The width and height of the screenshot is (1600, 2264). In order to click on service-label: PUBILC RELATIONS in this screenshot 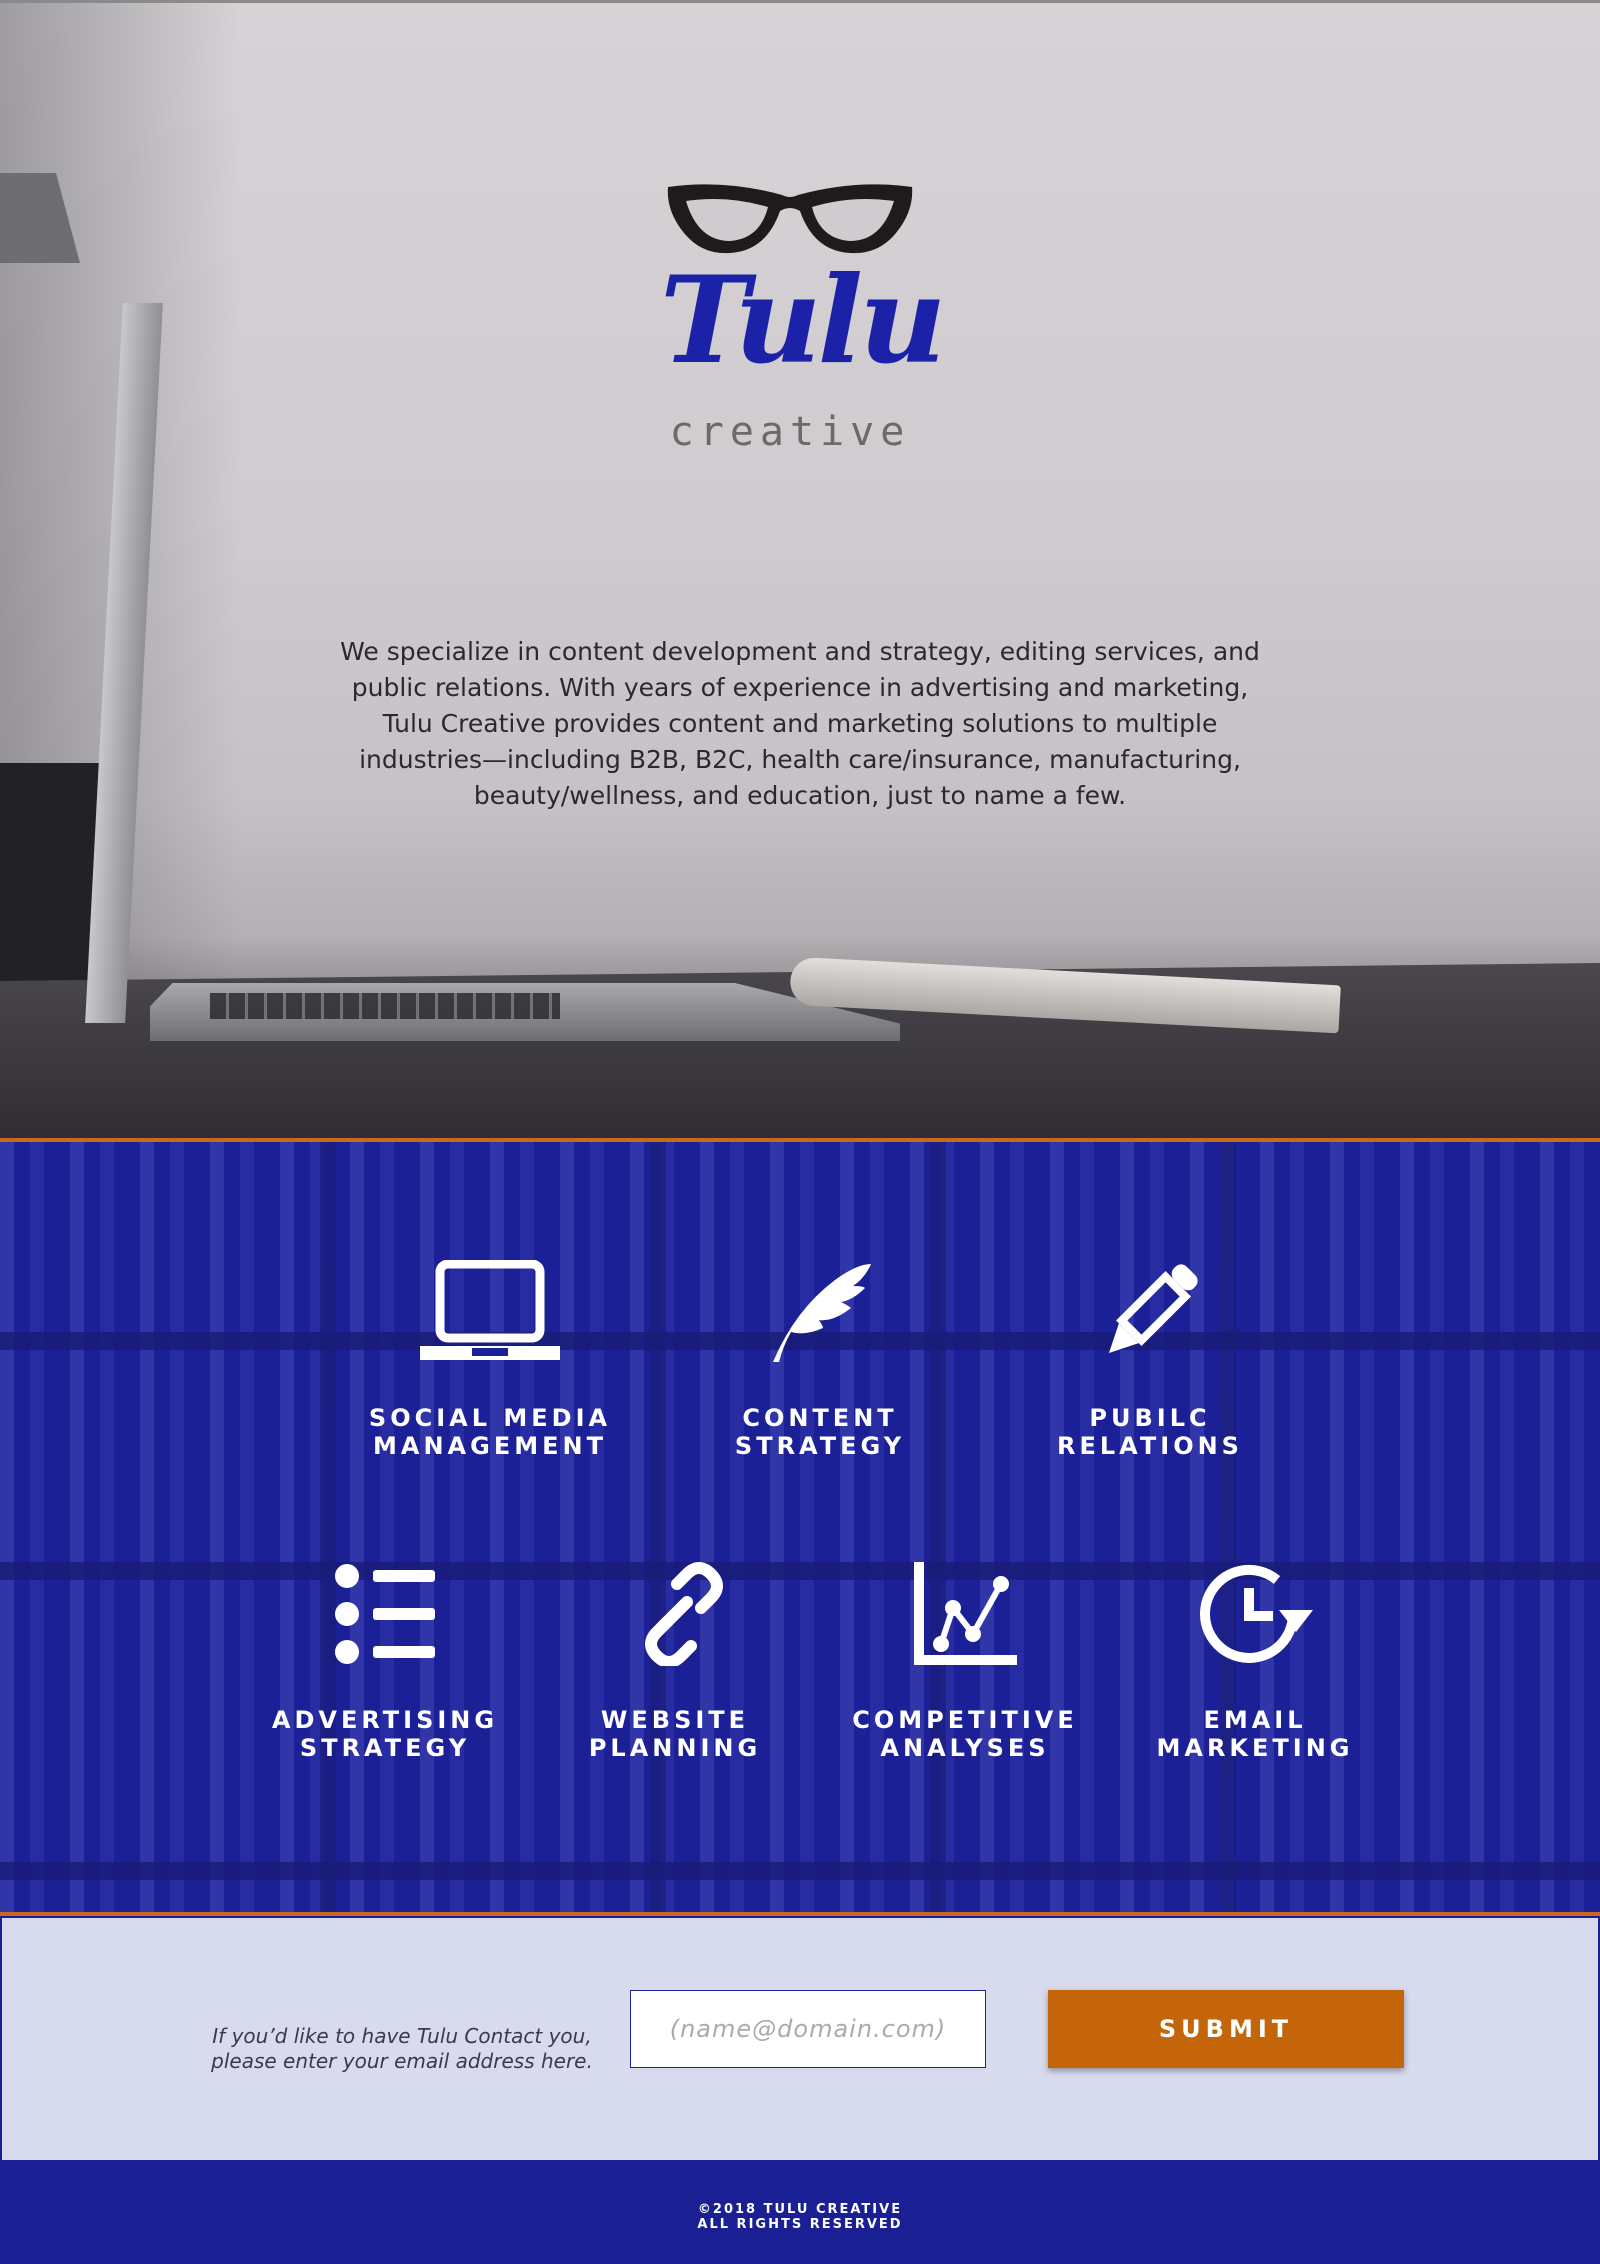, I will do `click(1150, 1432)`.